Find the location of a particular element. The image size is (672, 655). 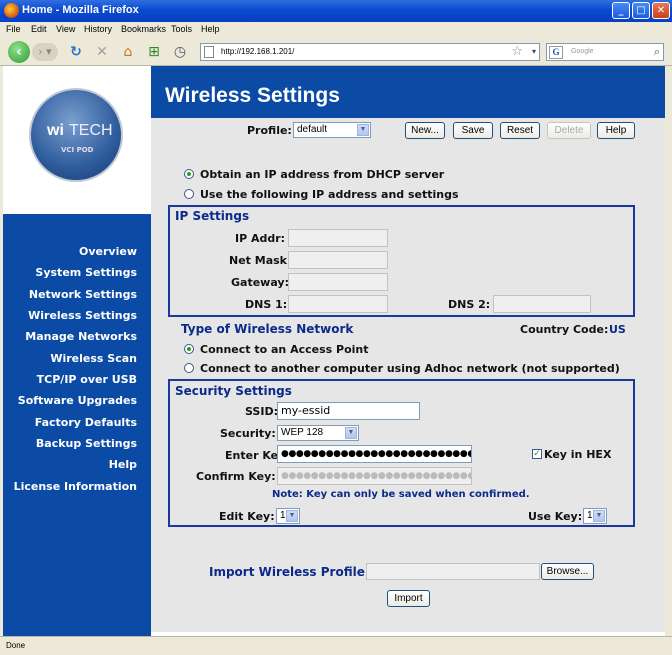

security-settings-title: Security Settings is located at coordinates (233, 391).